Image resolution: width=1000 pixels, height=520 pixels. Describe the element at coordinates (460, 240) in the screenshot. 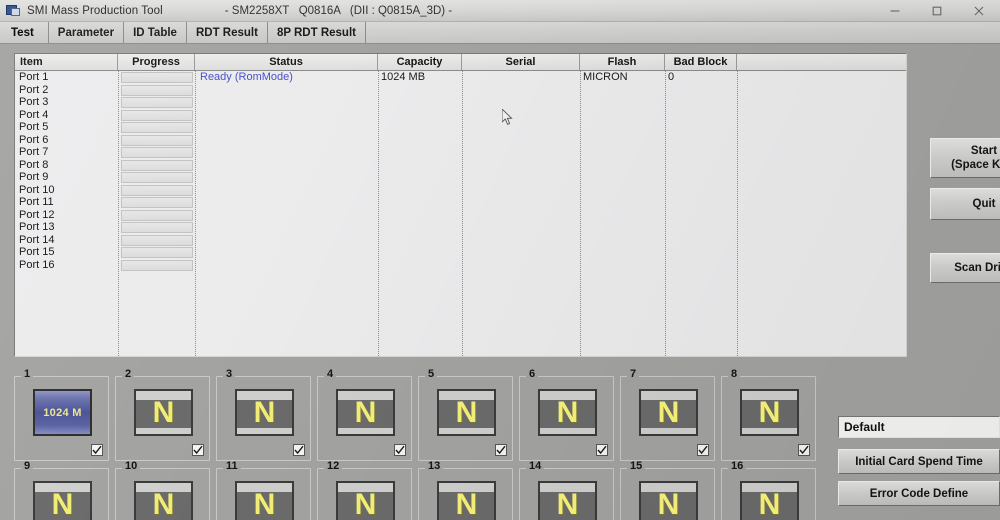

I see `table-row: Port 14` at that location.